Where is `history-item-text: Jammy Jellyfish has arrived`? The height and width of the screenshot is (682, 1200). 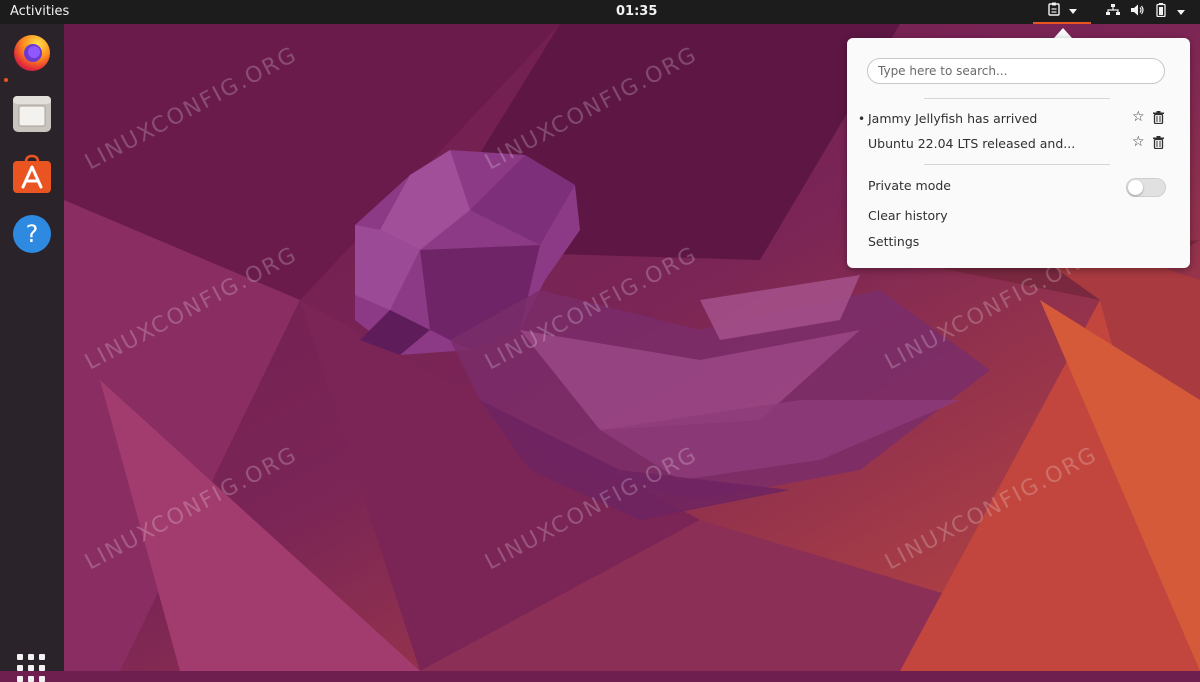
history-item-text: Jammy Jellyfish has arrived is located at coordinates (953, 118).